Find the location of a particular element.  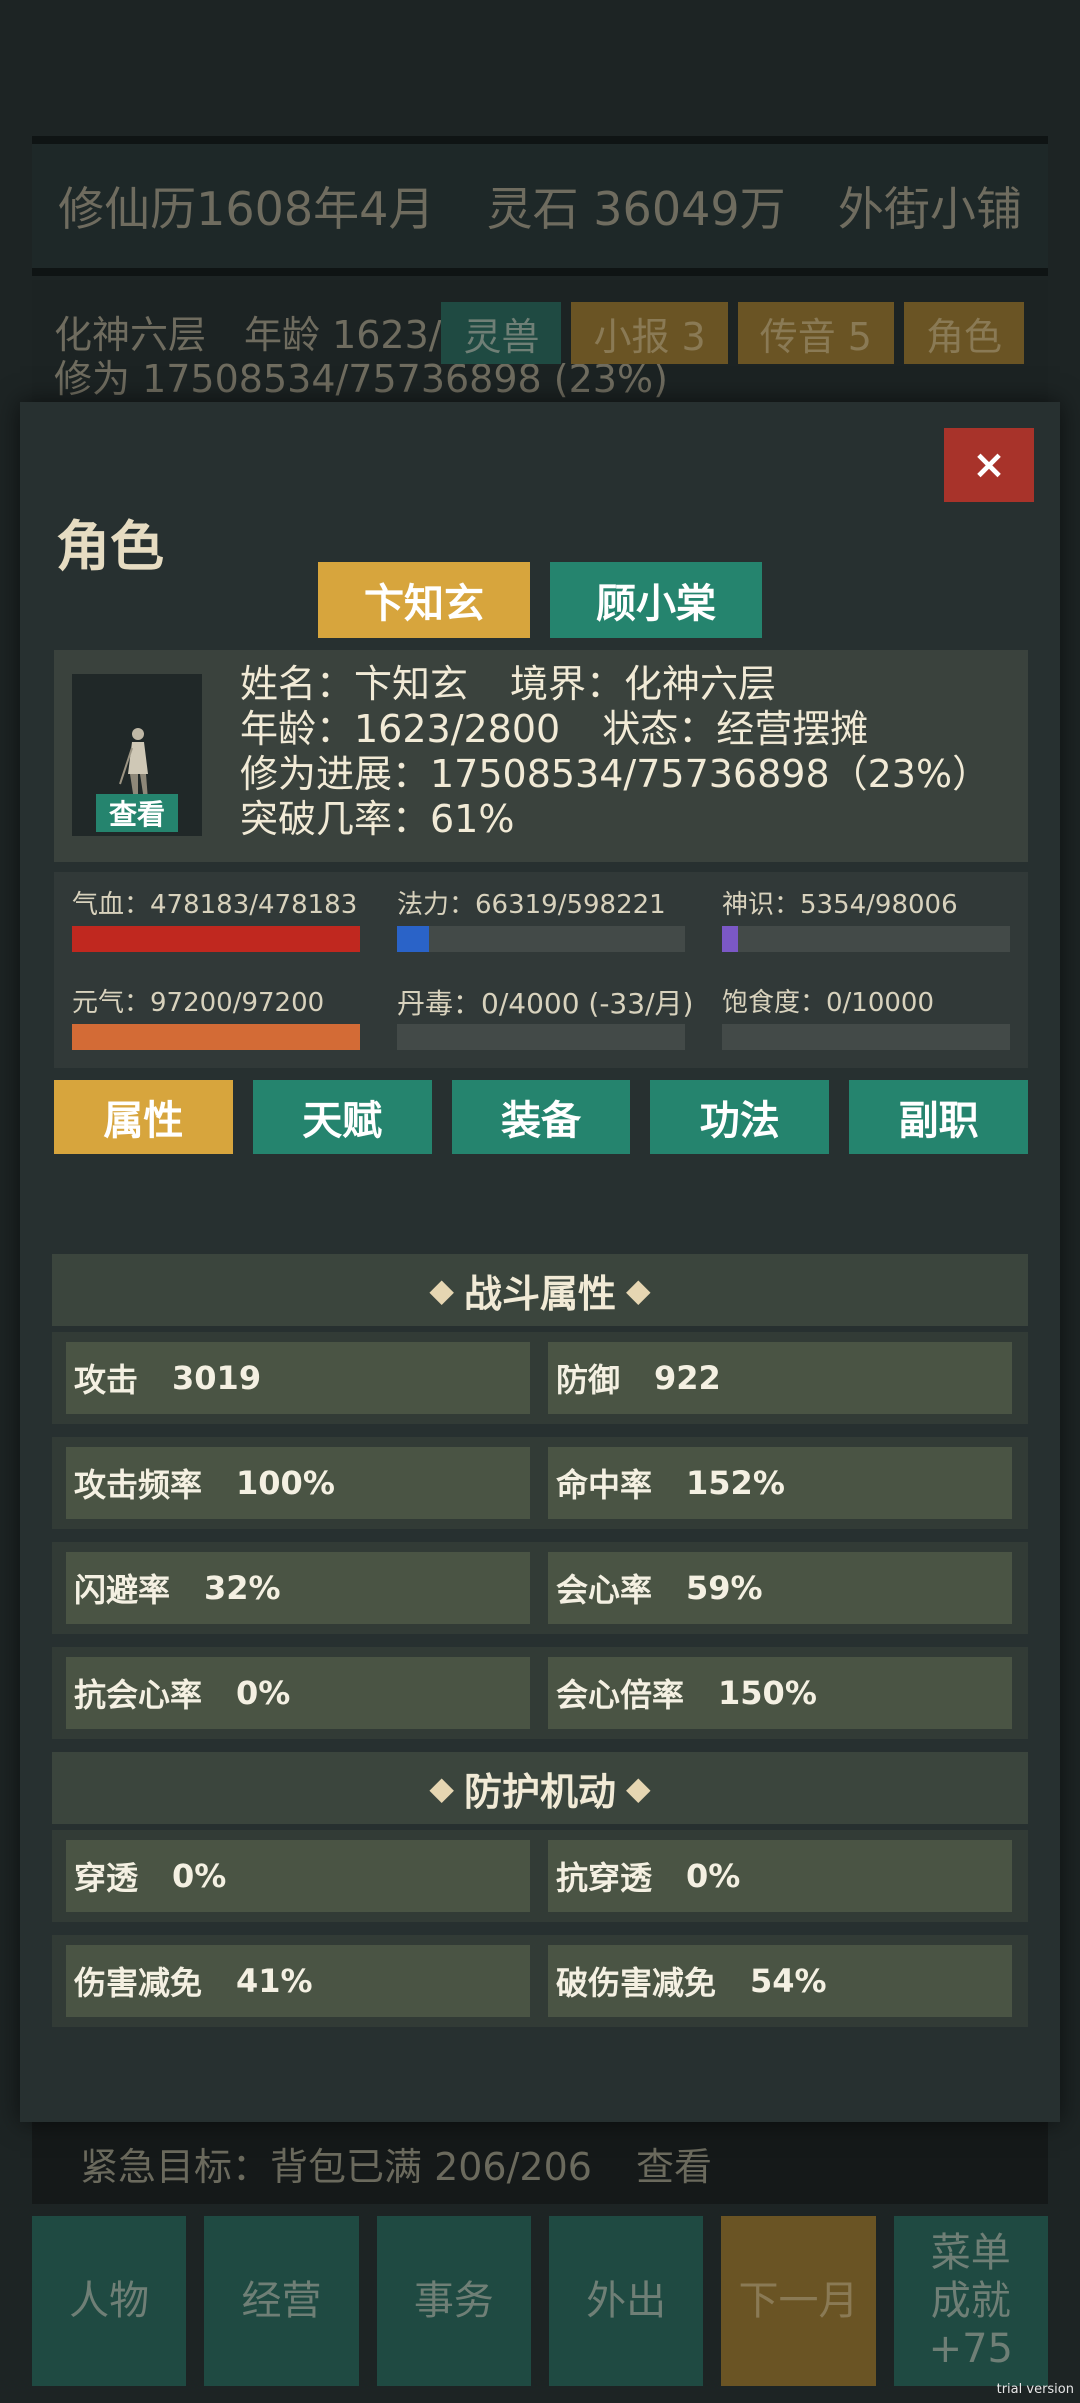

nav-affairs-button: 事务 is located at coordinates (453, 2301).